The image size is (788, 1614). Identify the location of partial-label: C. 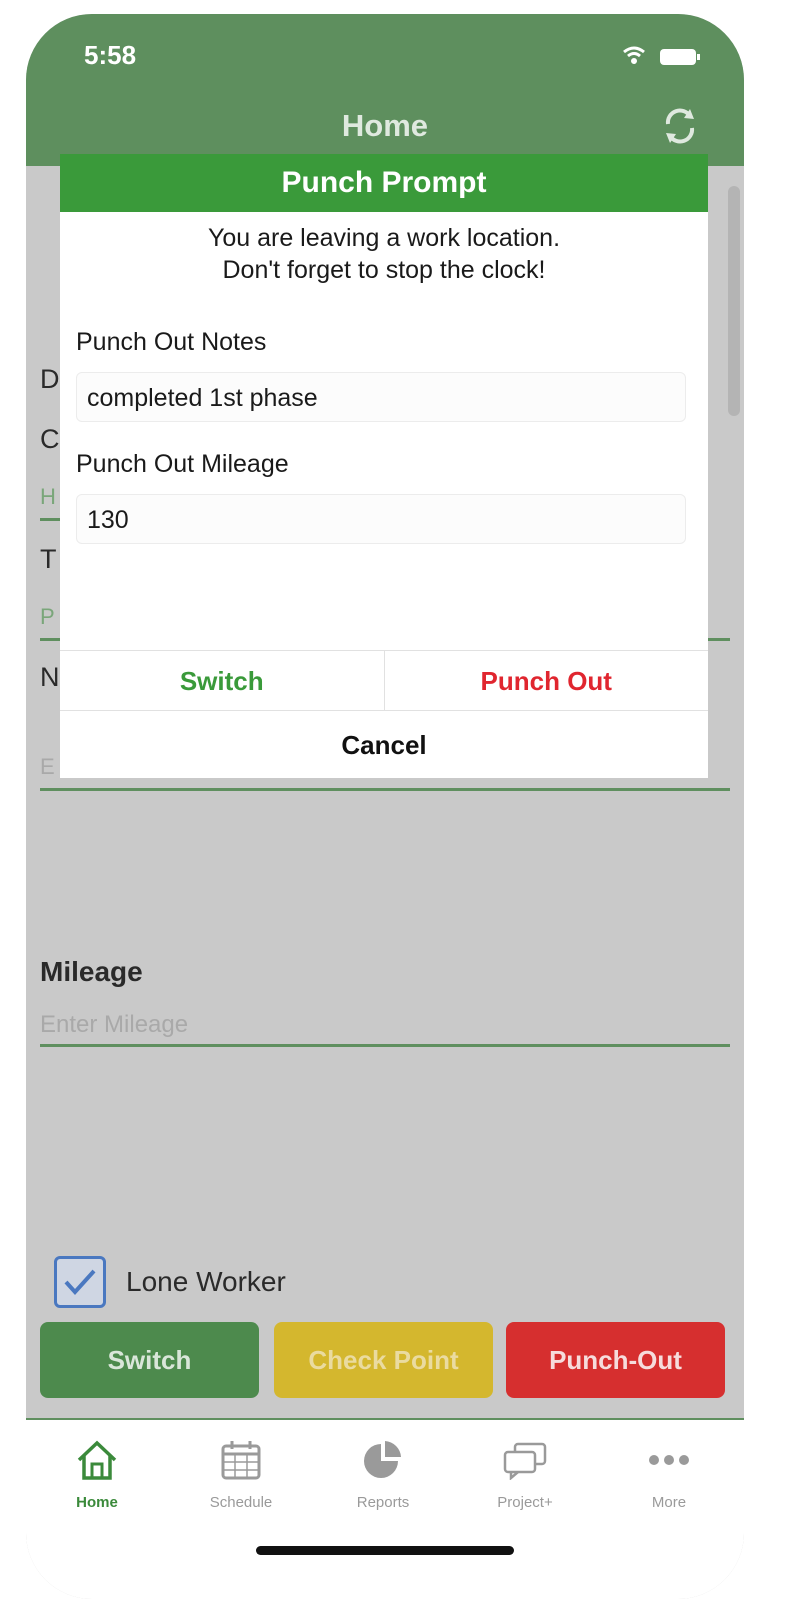
(50, 439).